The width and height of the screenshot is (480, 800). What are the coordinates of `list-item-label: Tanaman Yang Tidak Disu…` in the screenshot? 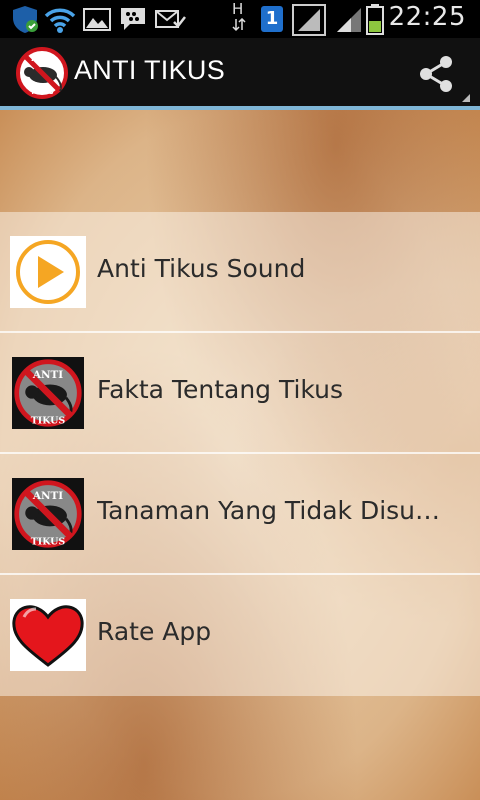 It's located at (269, 510).